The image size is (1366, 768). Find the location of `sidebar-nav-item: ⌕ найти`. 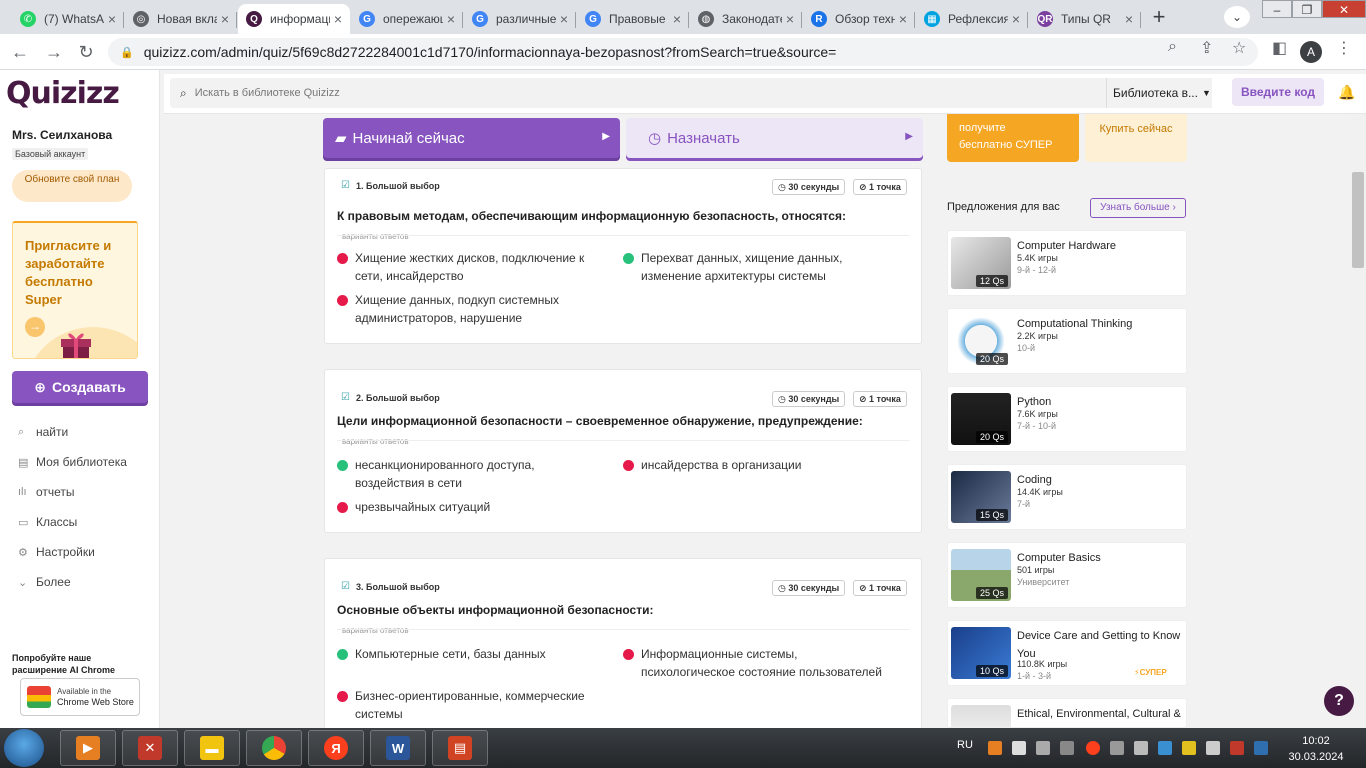

sidebar-nav-item: ⌕ найти is located at coordinates (43, 432).